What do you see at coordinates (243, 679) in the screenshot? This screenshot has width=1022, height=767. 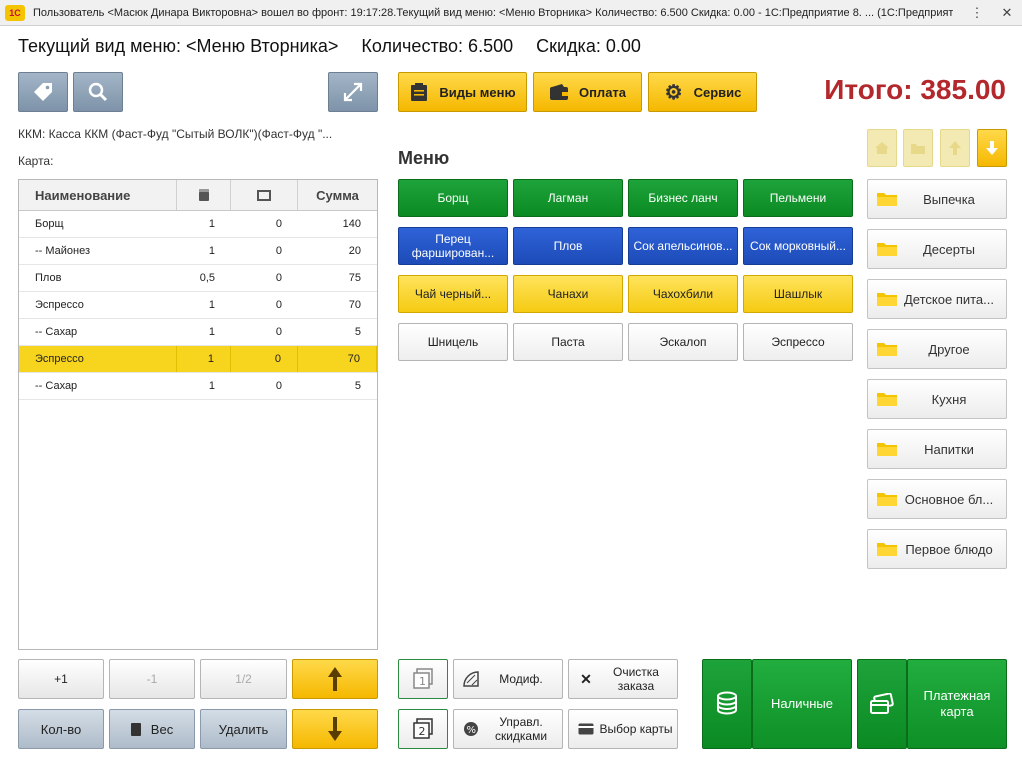 I see `half-button: 1/2` at bounding box center [243, 679].